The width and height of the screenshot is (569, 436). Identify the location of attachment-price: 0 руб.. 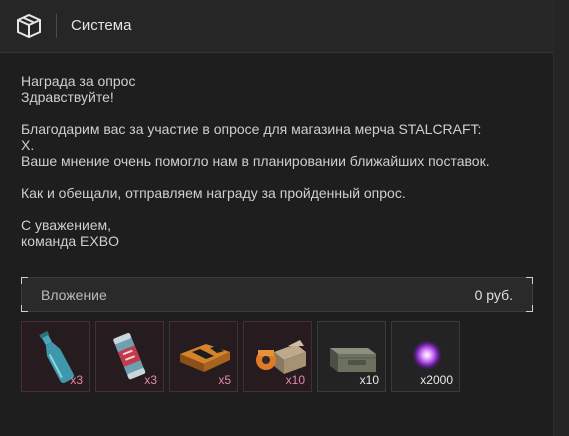
(493, 295).